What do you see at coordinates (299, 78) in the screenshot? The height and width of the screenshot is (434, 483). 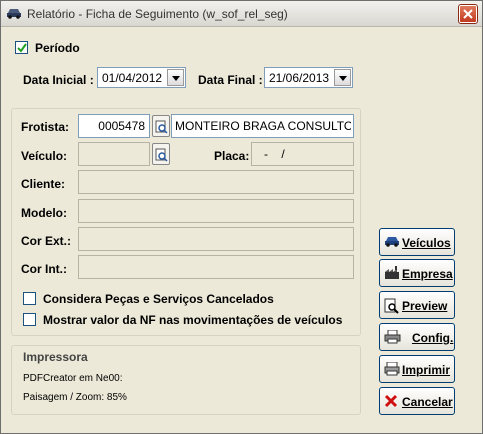 I see `data-final-value: 21/06/2013` at bounding box center [299, 78].